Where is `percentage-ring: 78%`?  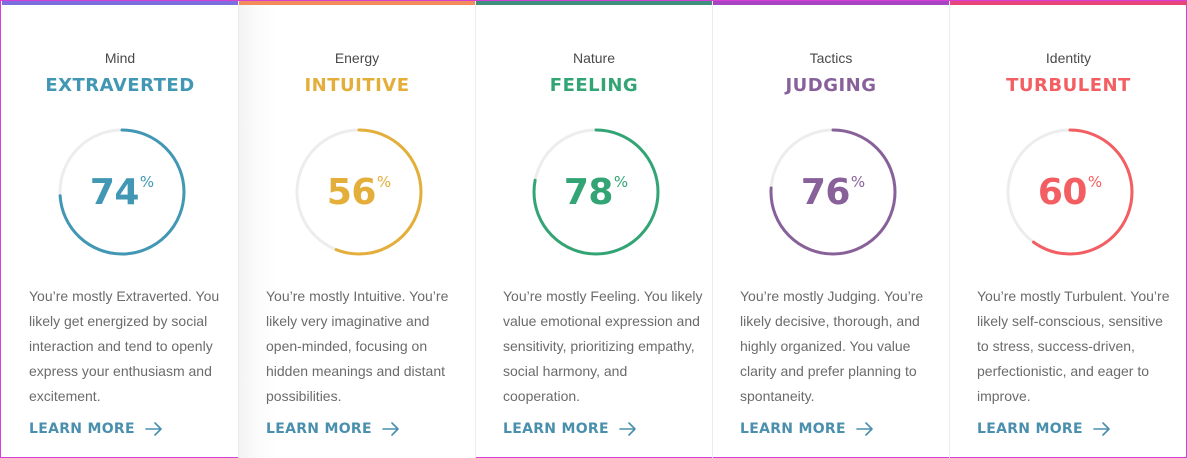 percentage-ring: 78% is located at coordinates (596, 192).